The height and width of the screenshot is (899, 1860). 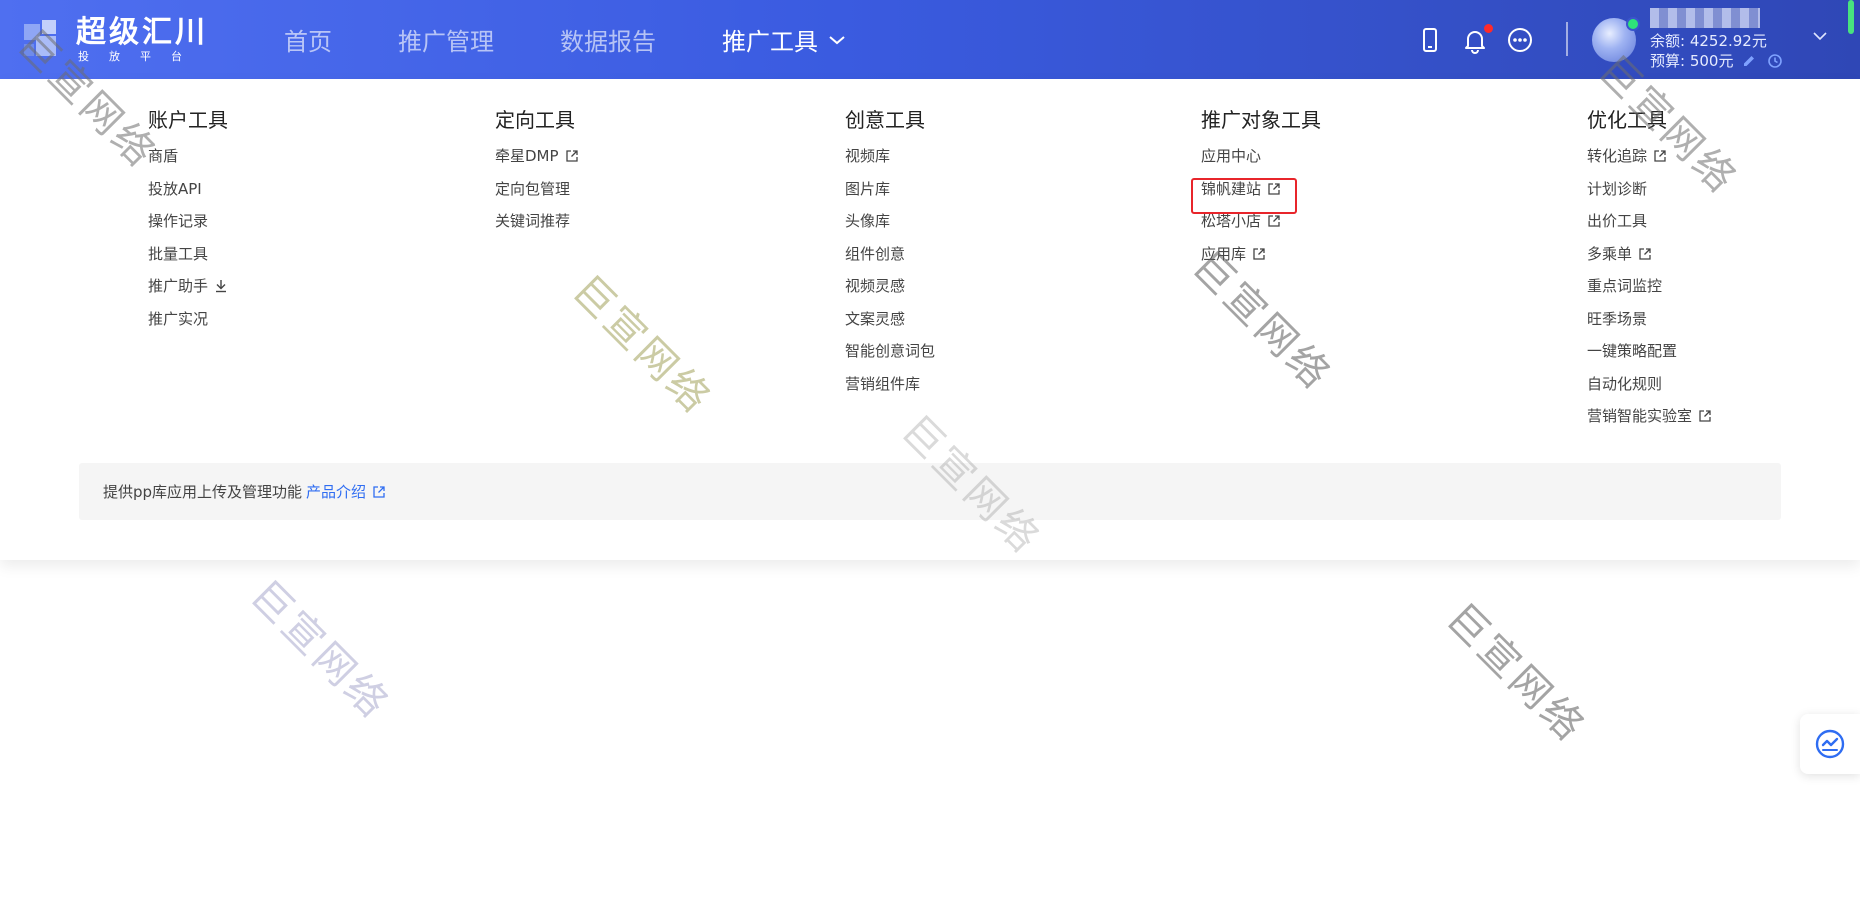 I want to click on account-balance: 余额: 4252.92元, so click(x=1708, y=41).